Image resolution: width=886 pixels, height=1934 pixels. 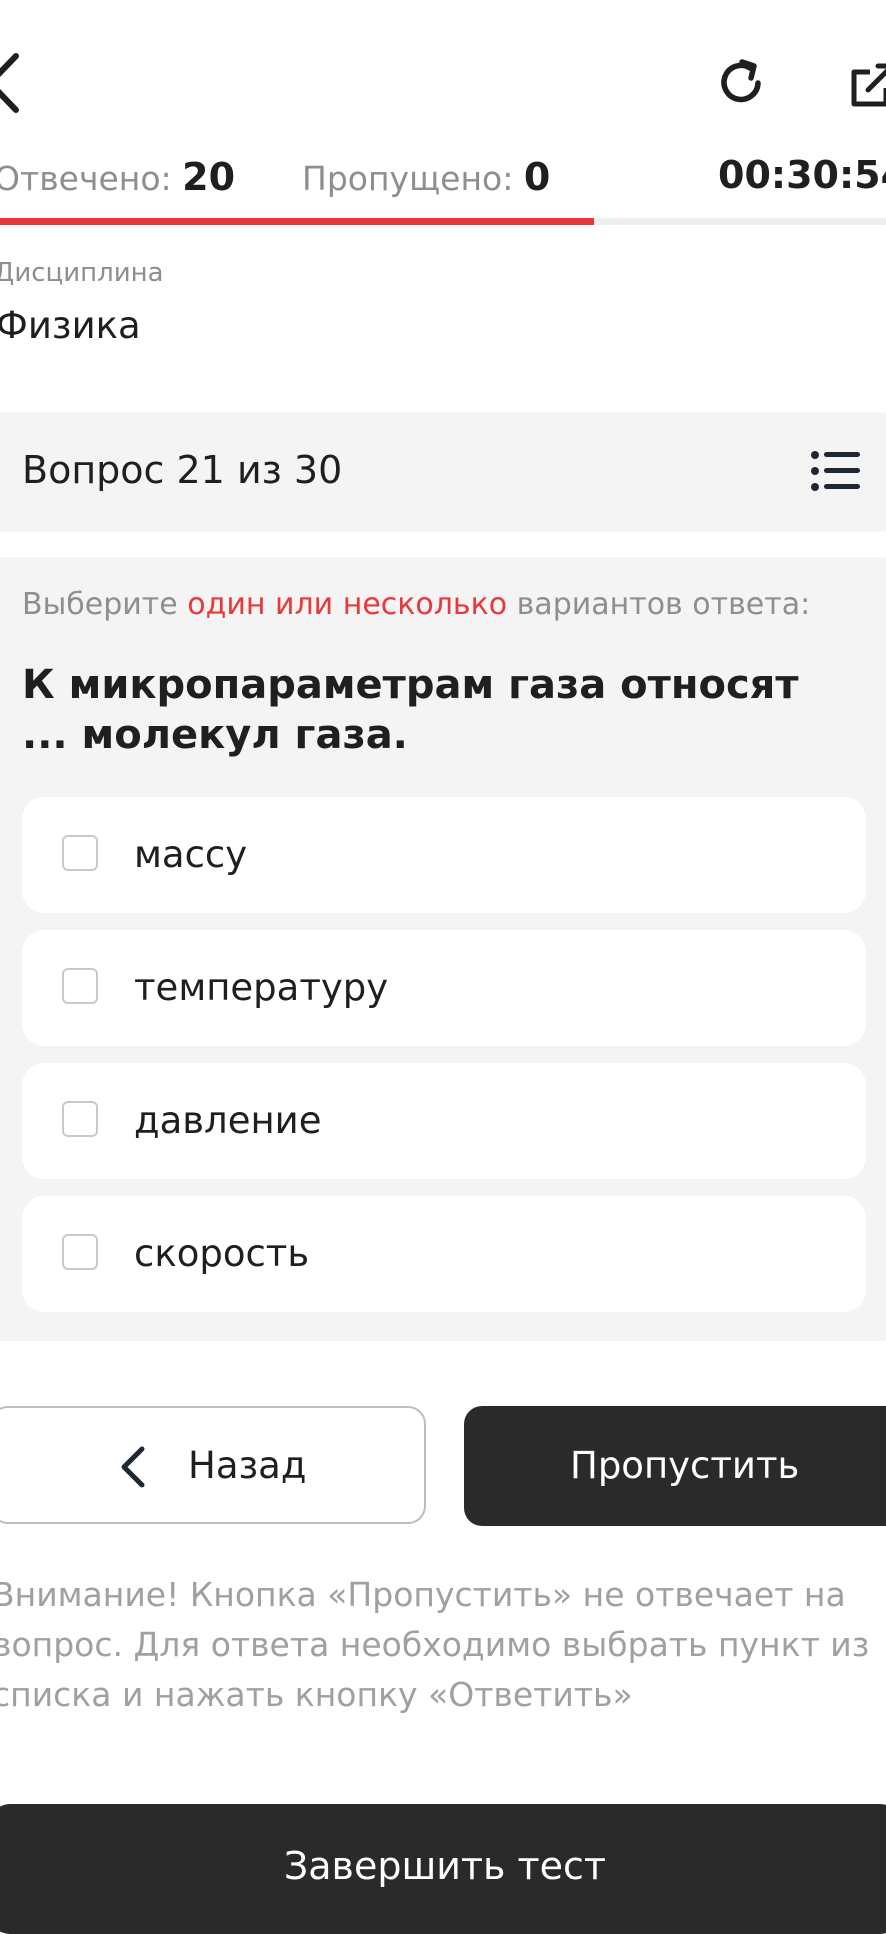 I want to click on answer-option: массу, so click(x=444, y=855).